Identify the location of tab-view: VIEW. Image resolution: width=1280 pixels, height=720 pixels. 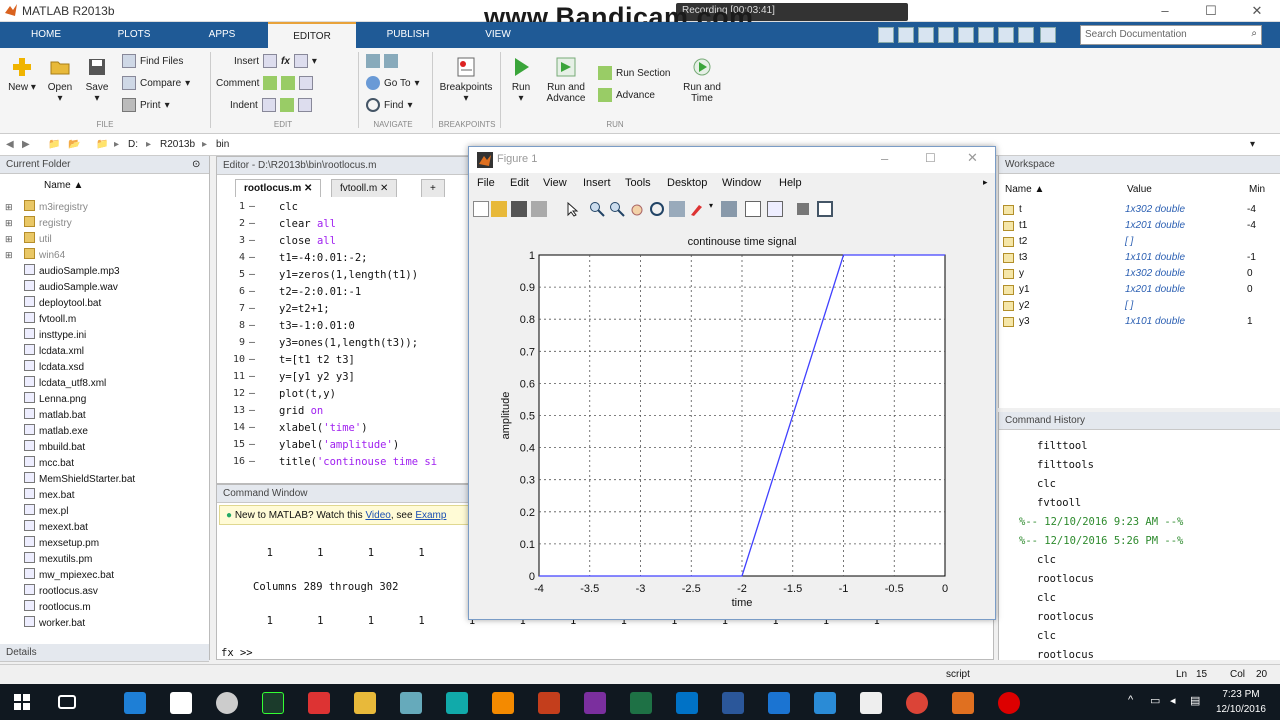
(498, 35).